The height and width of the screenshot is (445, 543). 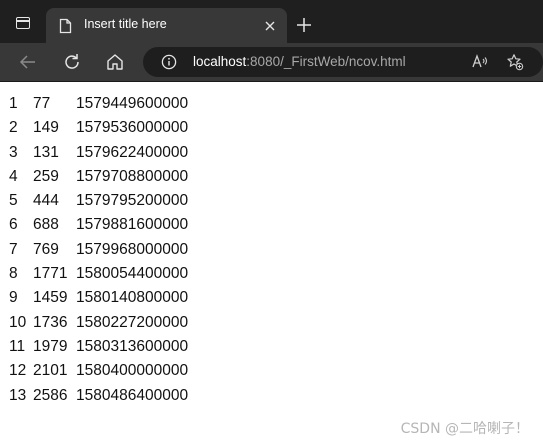 What do you see at coordinates (13, 152) in the screenshot?
I see `row-index: 3` at bounding box center [13, 152].